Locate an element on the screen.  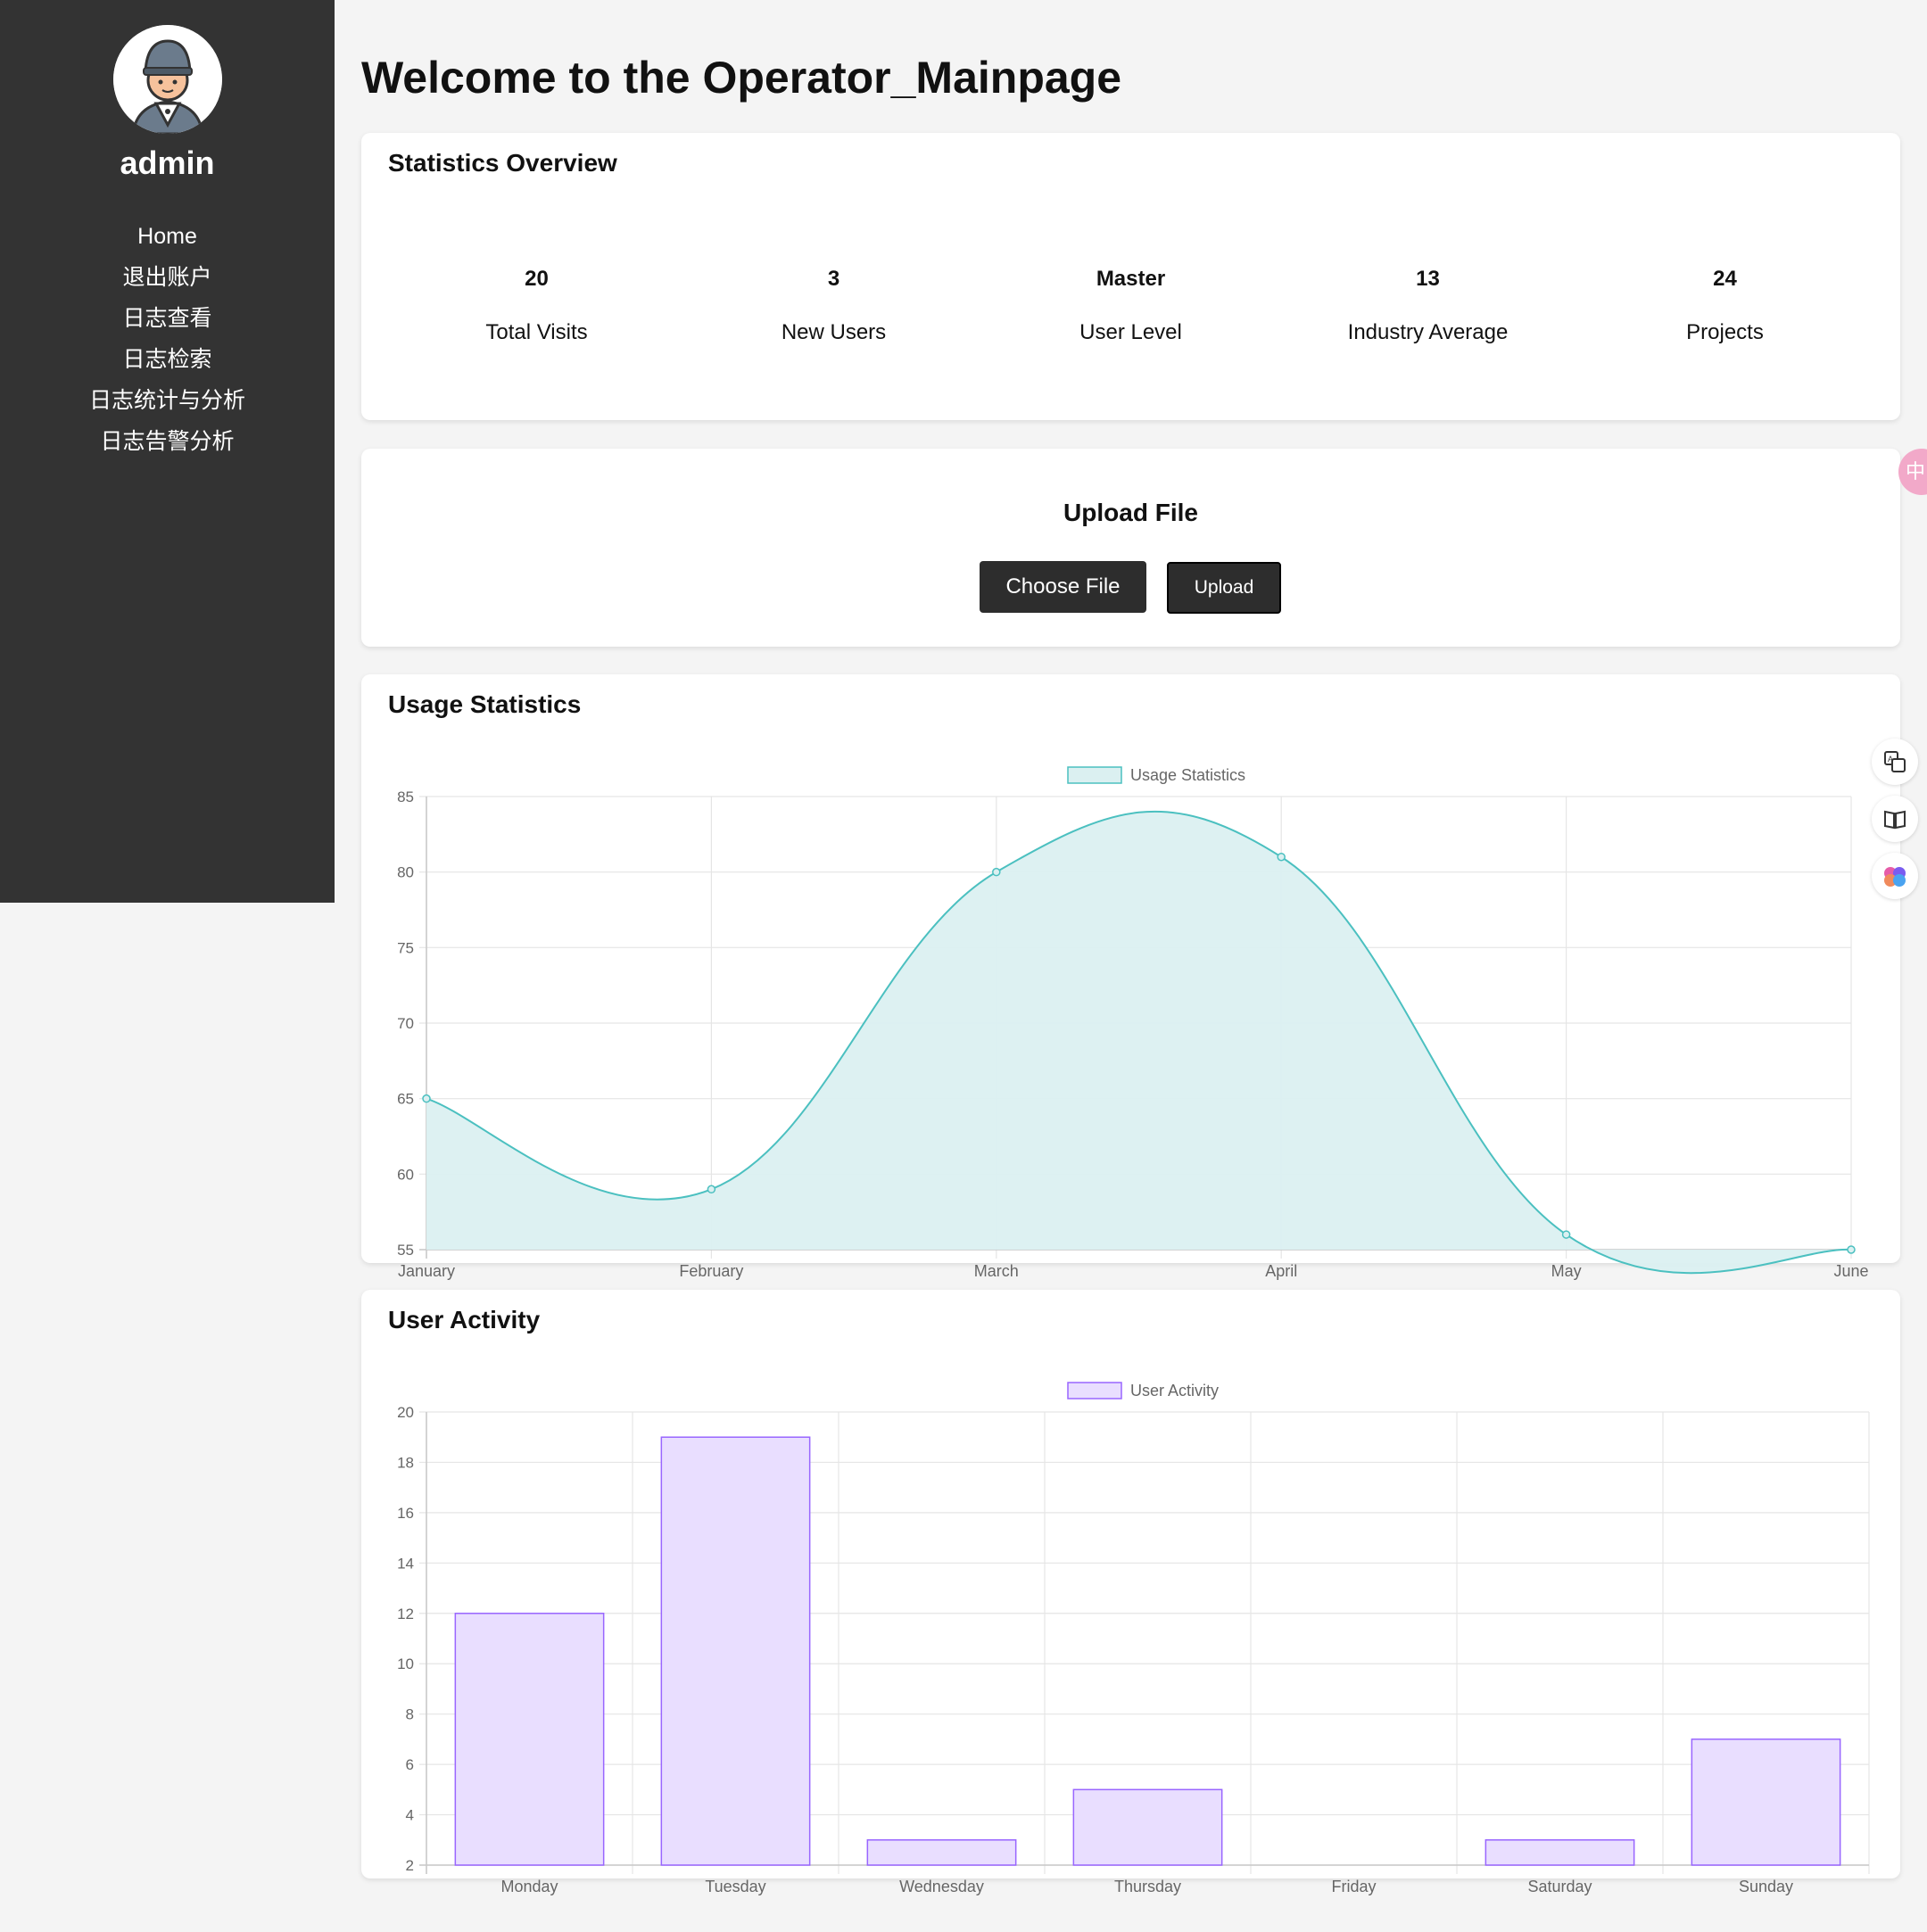
user-avatar-icon is located at coordinates (167, 79).